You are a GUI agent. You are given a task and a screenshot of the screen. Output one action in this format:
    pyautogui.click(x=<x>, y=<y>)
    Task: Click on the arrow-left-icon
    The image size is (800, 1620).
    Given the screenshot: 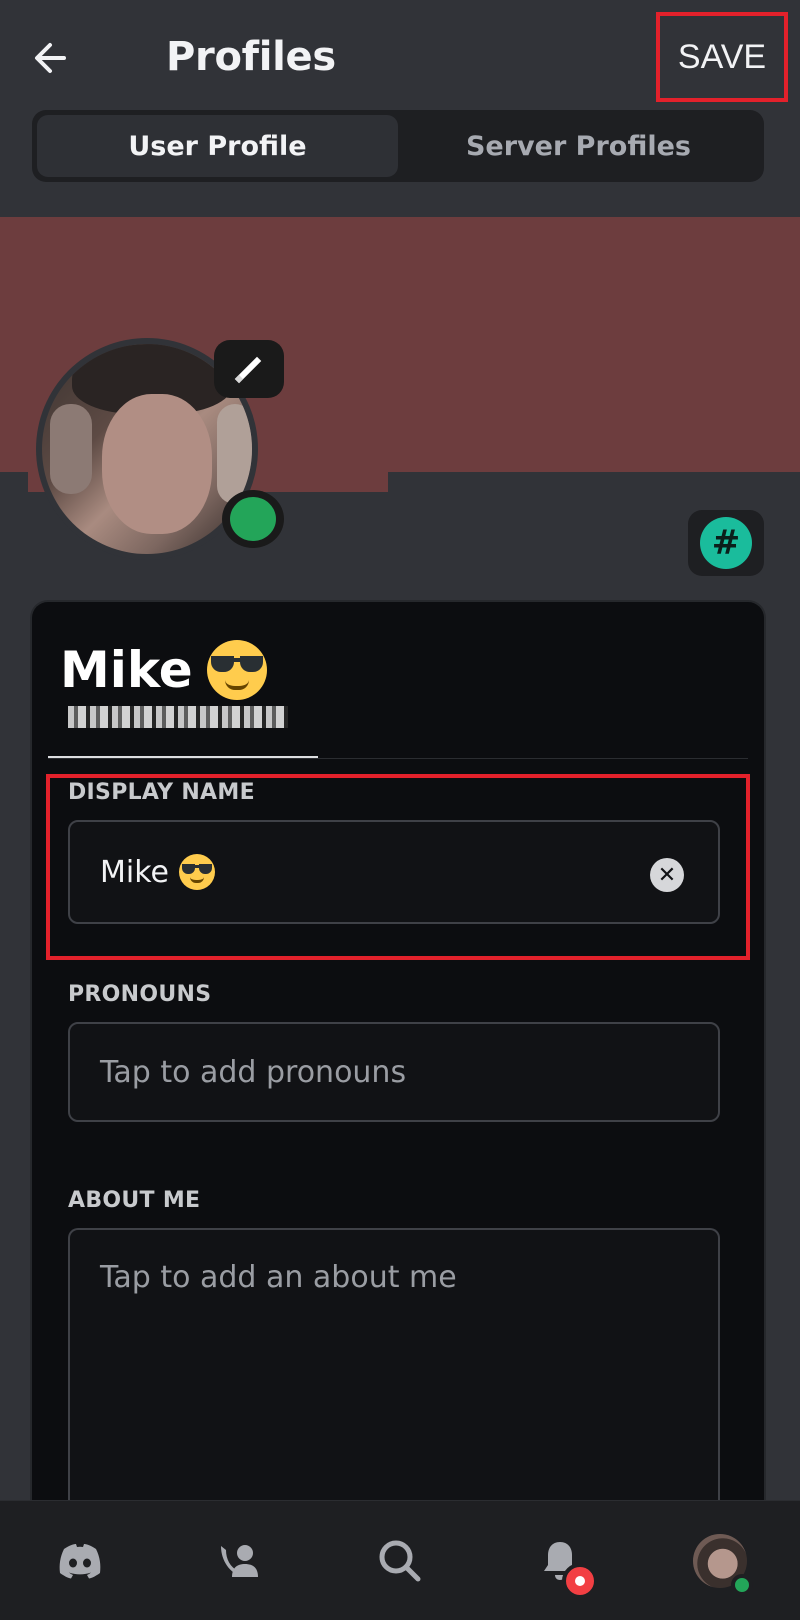 What is the action you would take?
    pyautogui.click(x=50, y=58)
    